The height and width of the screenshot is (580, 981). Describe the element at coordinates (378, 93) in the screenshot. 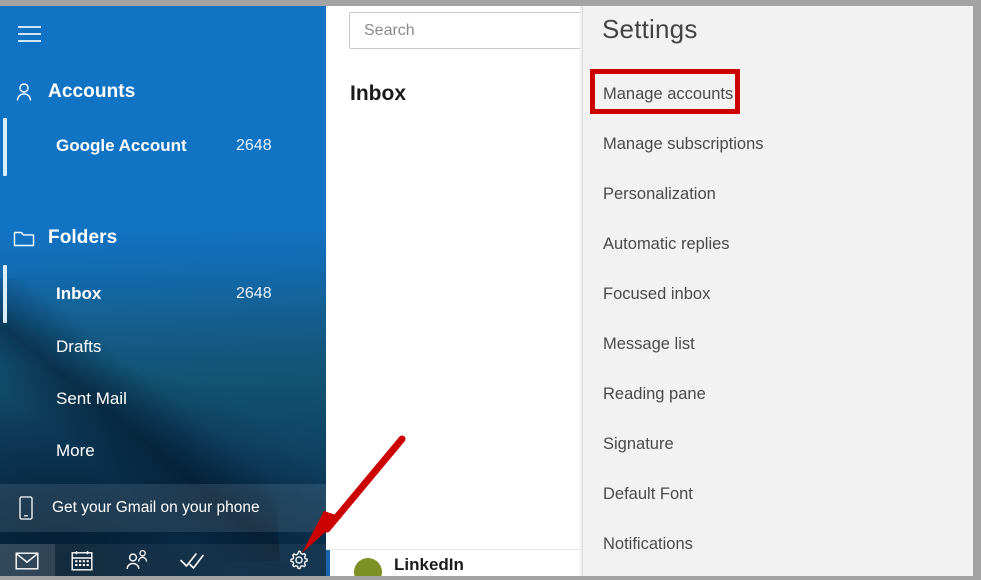

I see `message-list-title: Inbox` at that location.